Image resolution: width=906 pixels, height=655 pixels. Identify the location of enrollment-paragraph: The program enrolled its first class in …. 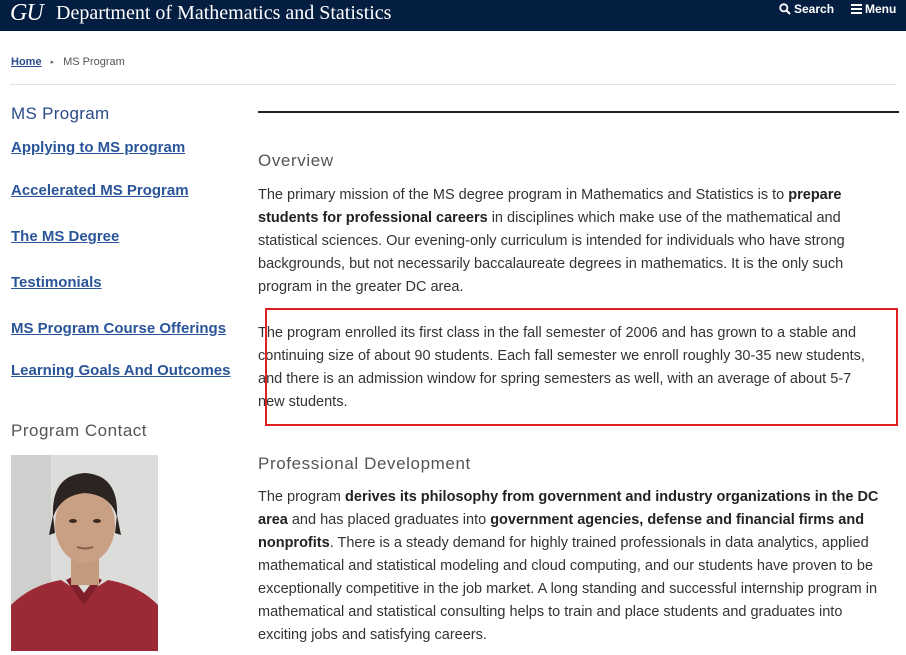
(580, 368).